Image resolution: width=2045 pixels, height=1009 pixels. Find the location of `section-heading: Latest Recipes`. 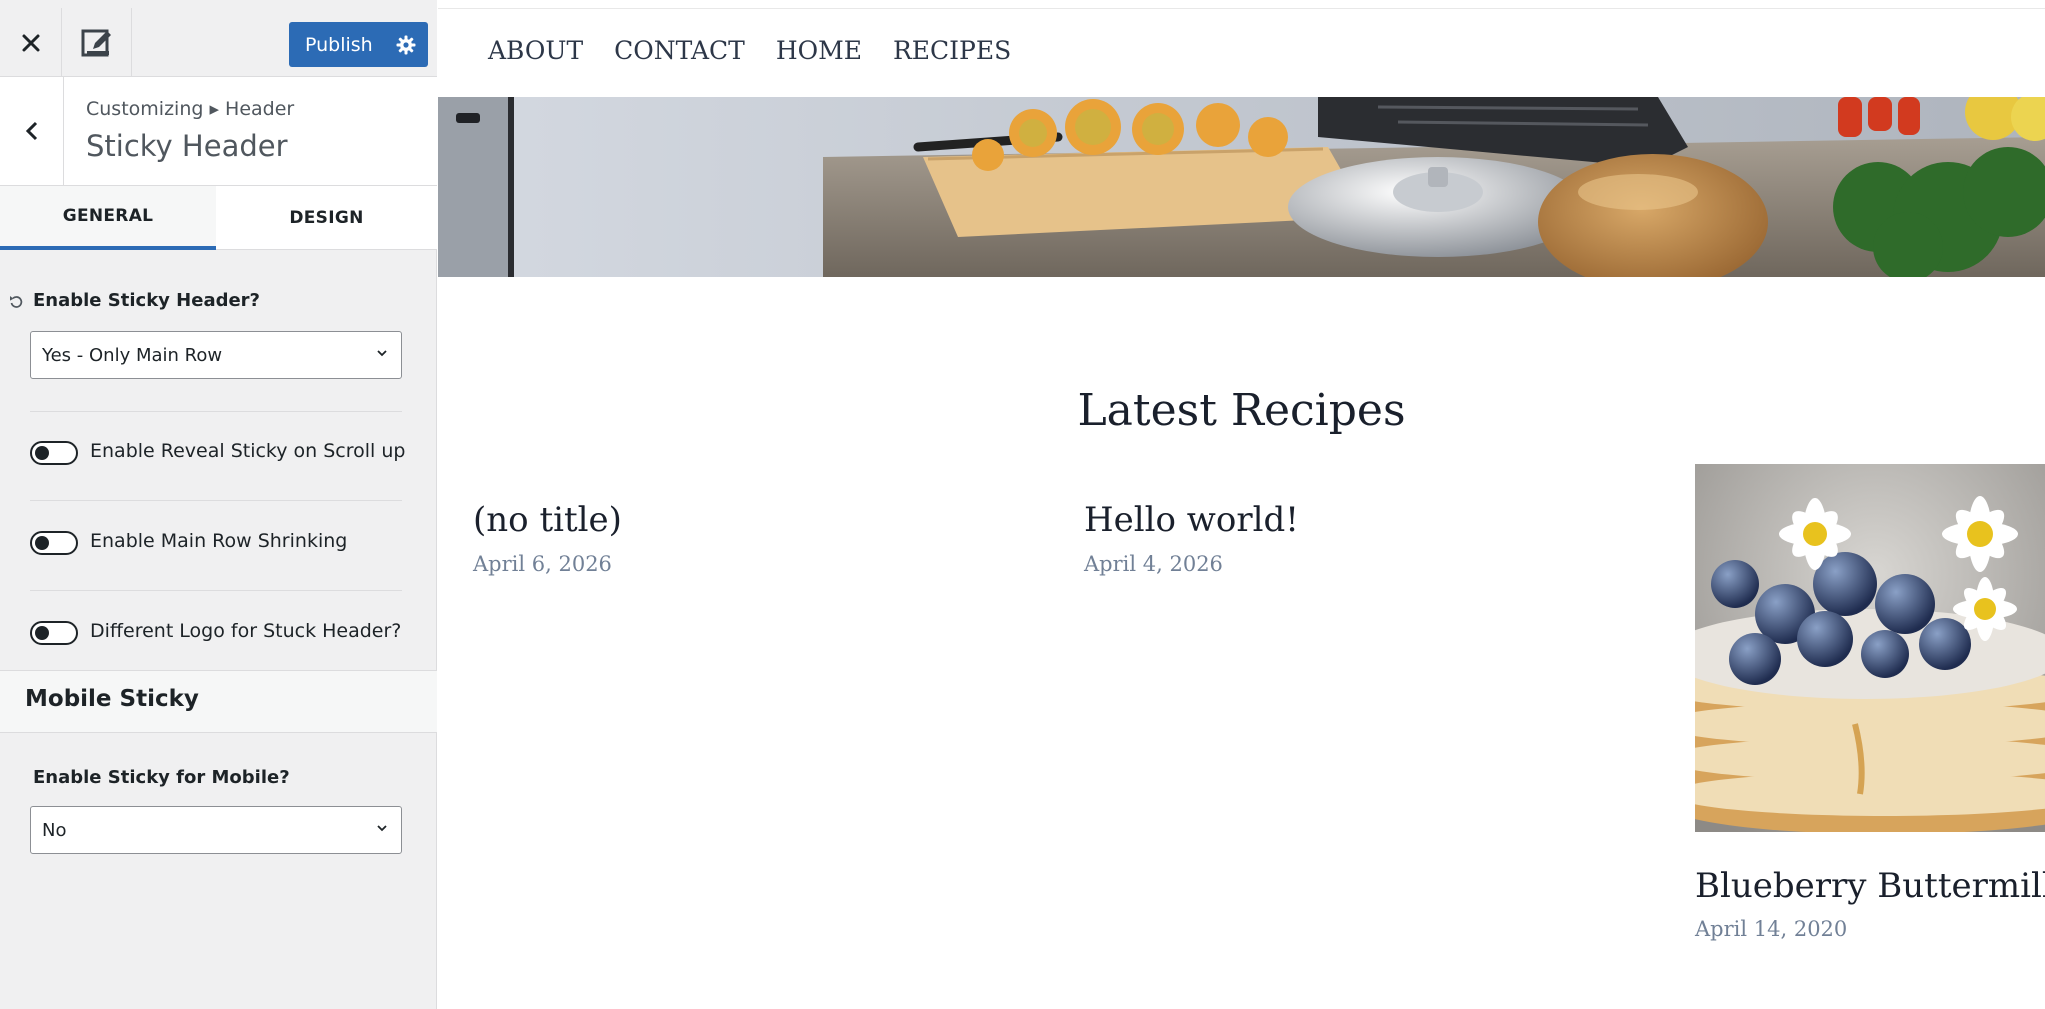

section-heading: Latest Recipes is located at coordinates (1241, 410).